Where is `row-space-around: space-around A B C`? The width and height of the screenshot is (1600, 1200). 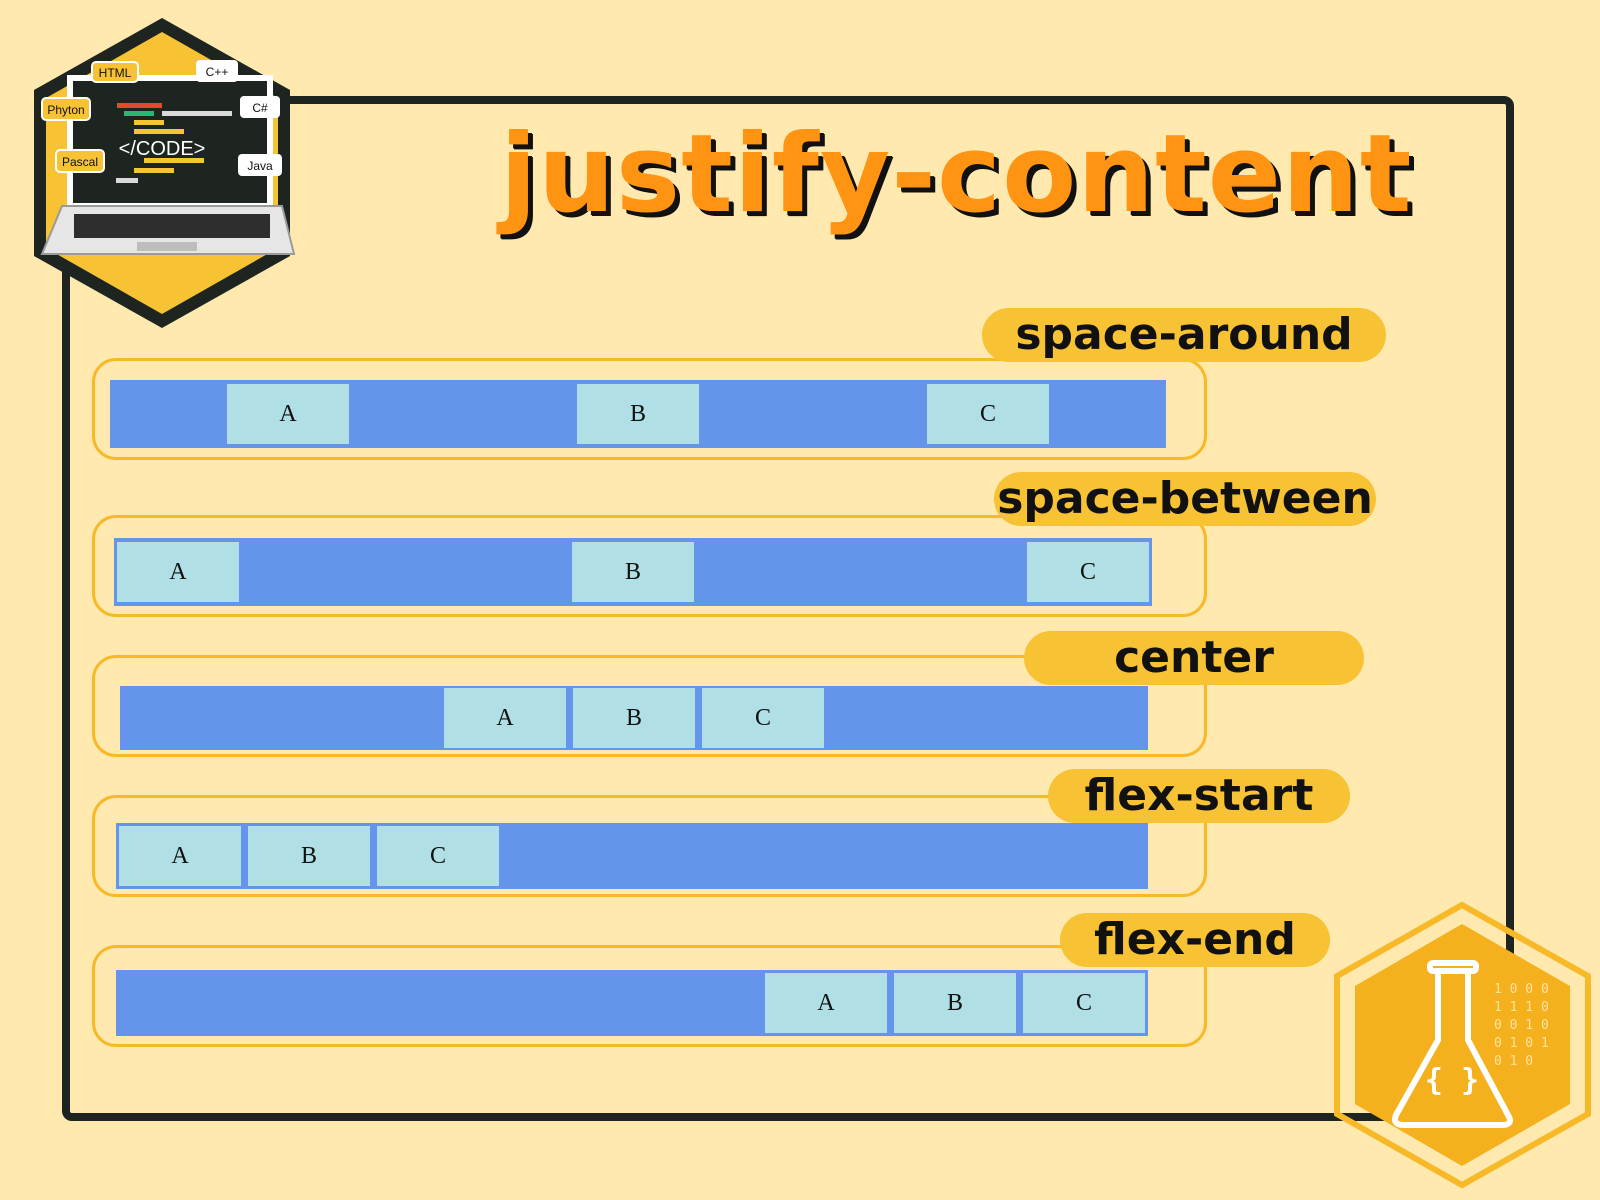 row-space-around: space-around A B C is located at coordinates (739, 382).